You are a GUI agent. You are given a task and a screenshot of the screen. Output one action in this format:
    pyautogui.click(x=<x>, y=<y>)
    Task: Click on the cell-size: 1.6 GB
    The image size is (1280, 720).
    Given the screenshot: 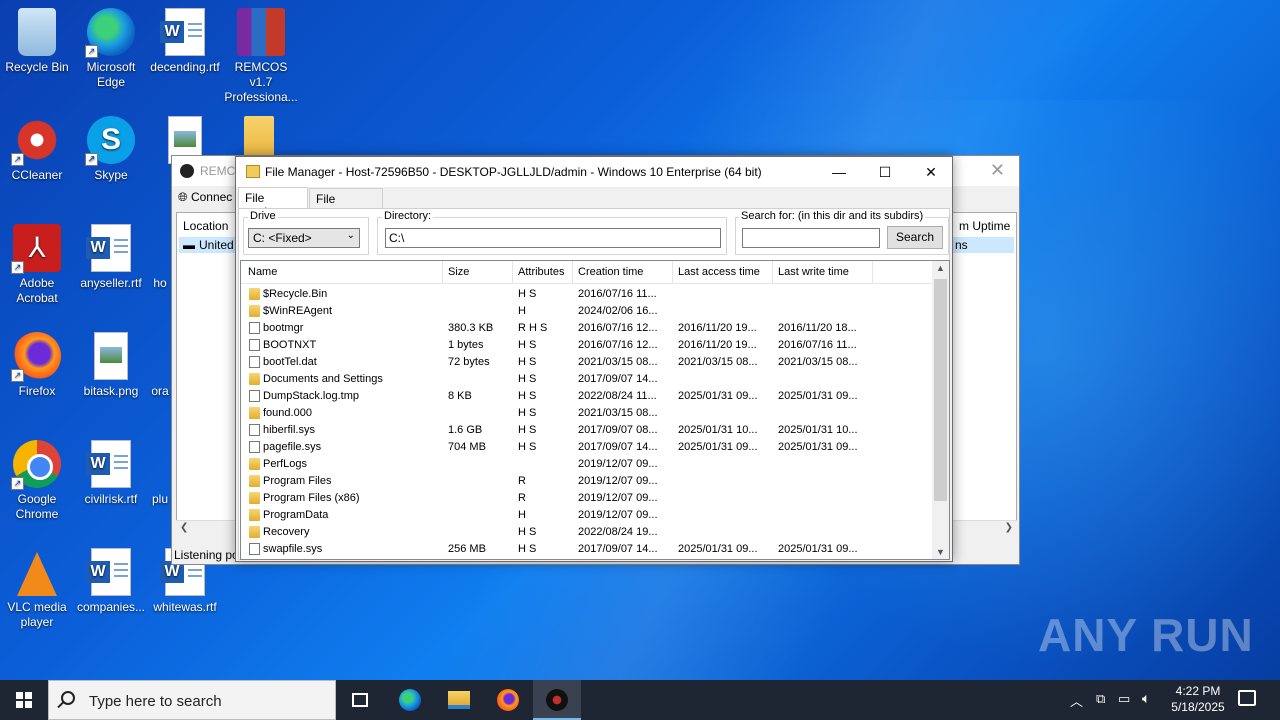 What is the action you would take?
    pyautogui.click(x=465, y=430)
    